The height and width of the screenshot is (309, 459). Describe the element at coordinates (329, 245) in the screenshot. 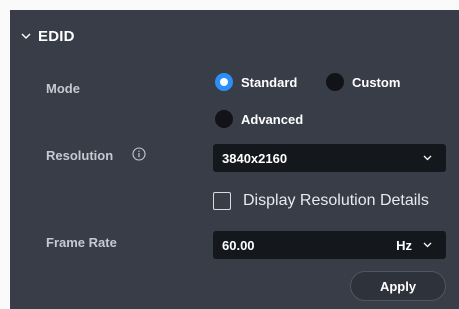

I see `frame-rate-select: 60.00 Hz` at that location.